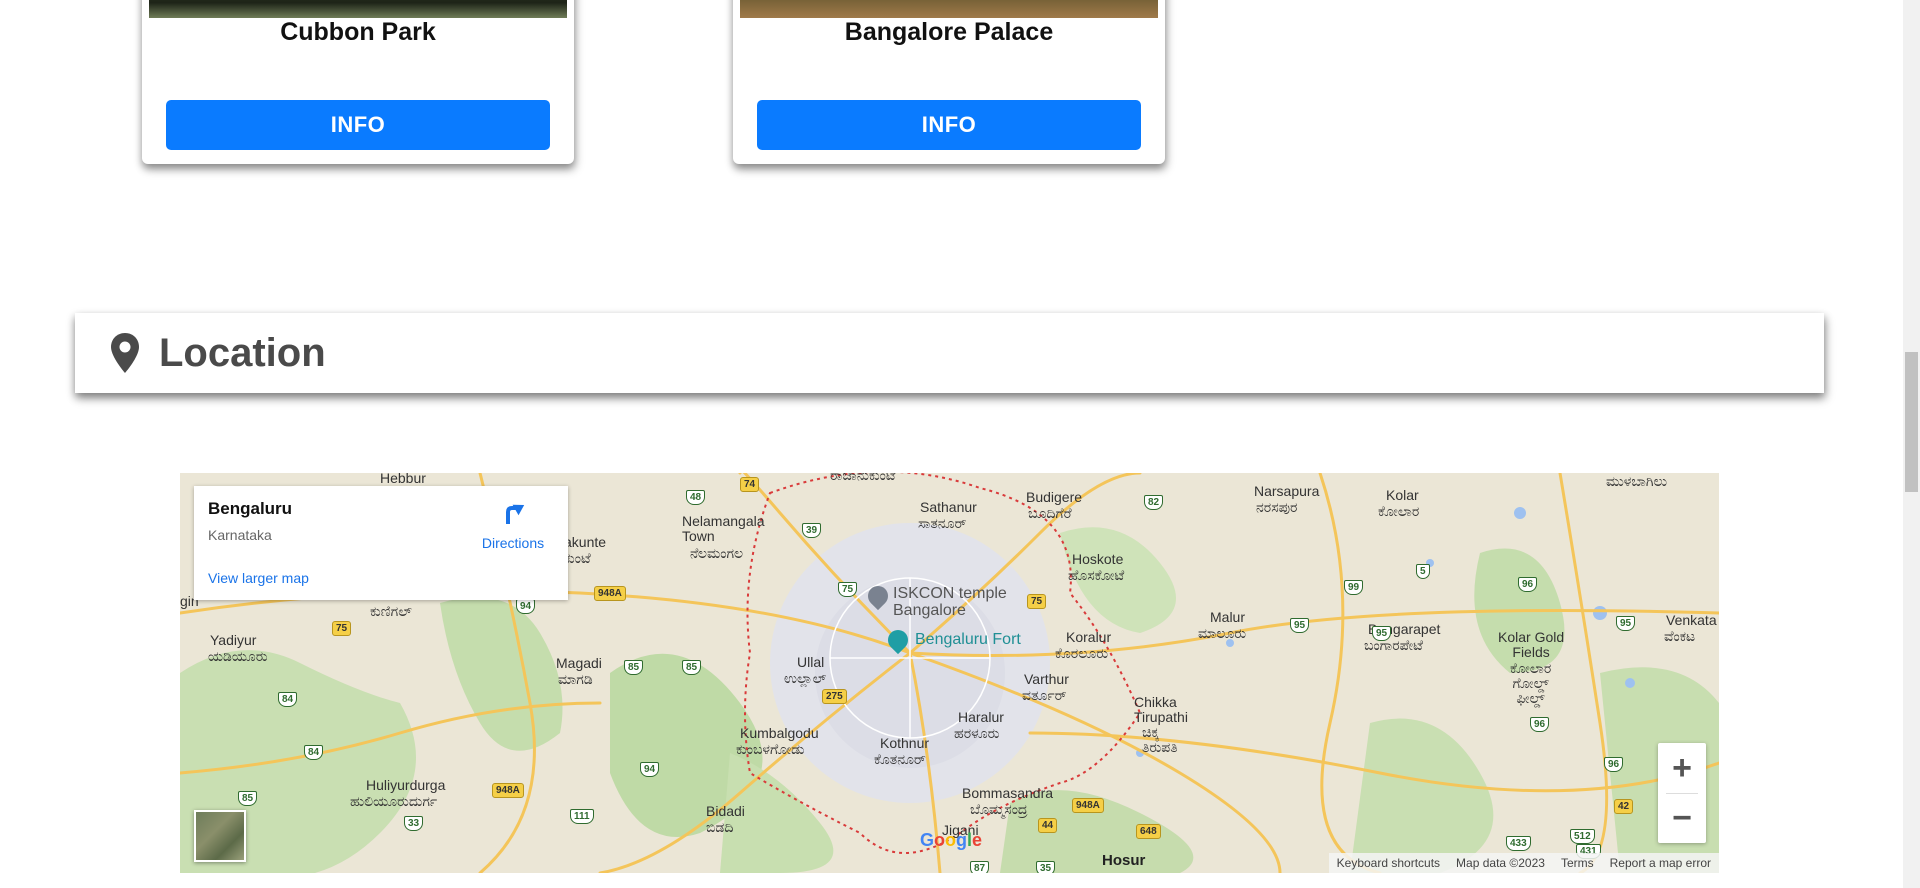 This screenshot has width=1920, height=888. Describe the element at coordinates (980, 867) in the screenshot. I see `road-shield: 87` at that location.